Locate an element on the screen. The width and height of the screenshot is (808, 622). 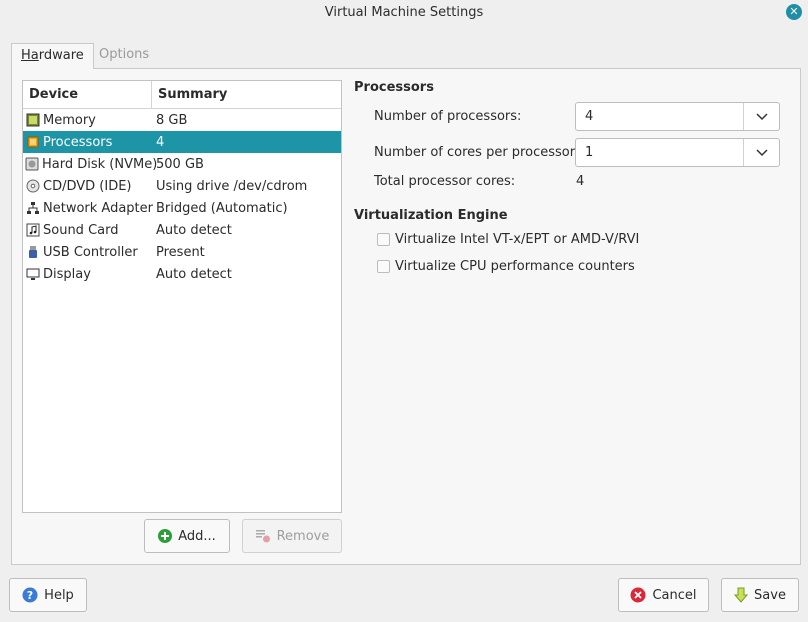
help-label: Help is located at coordinates (59, 595).